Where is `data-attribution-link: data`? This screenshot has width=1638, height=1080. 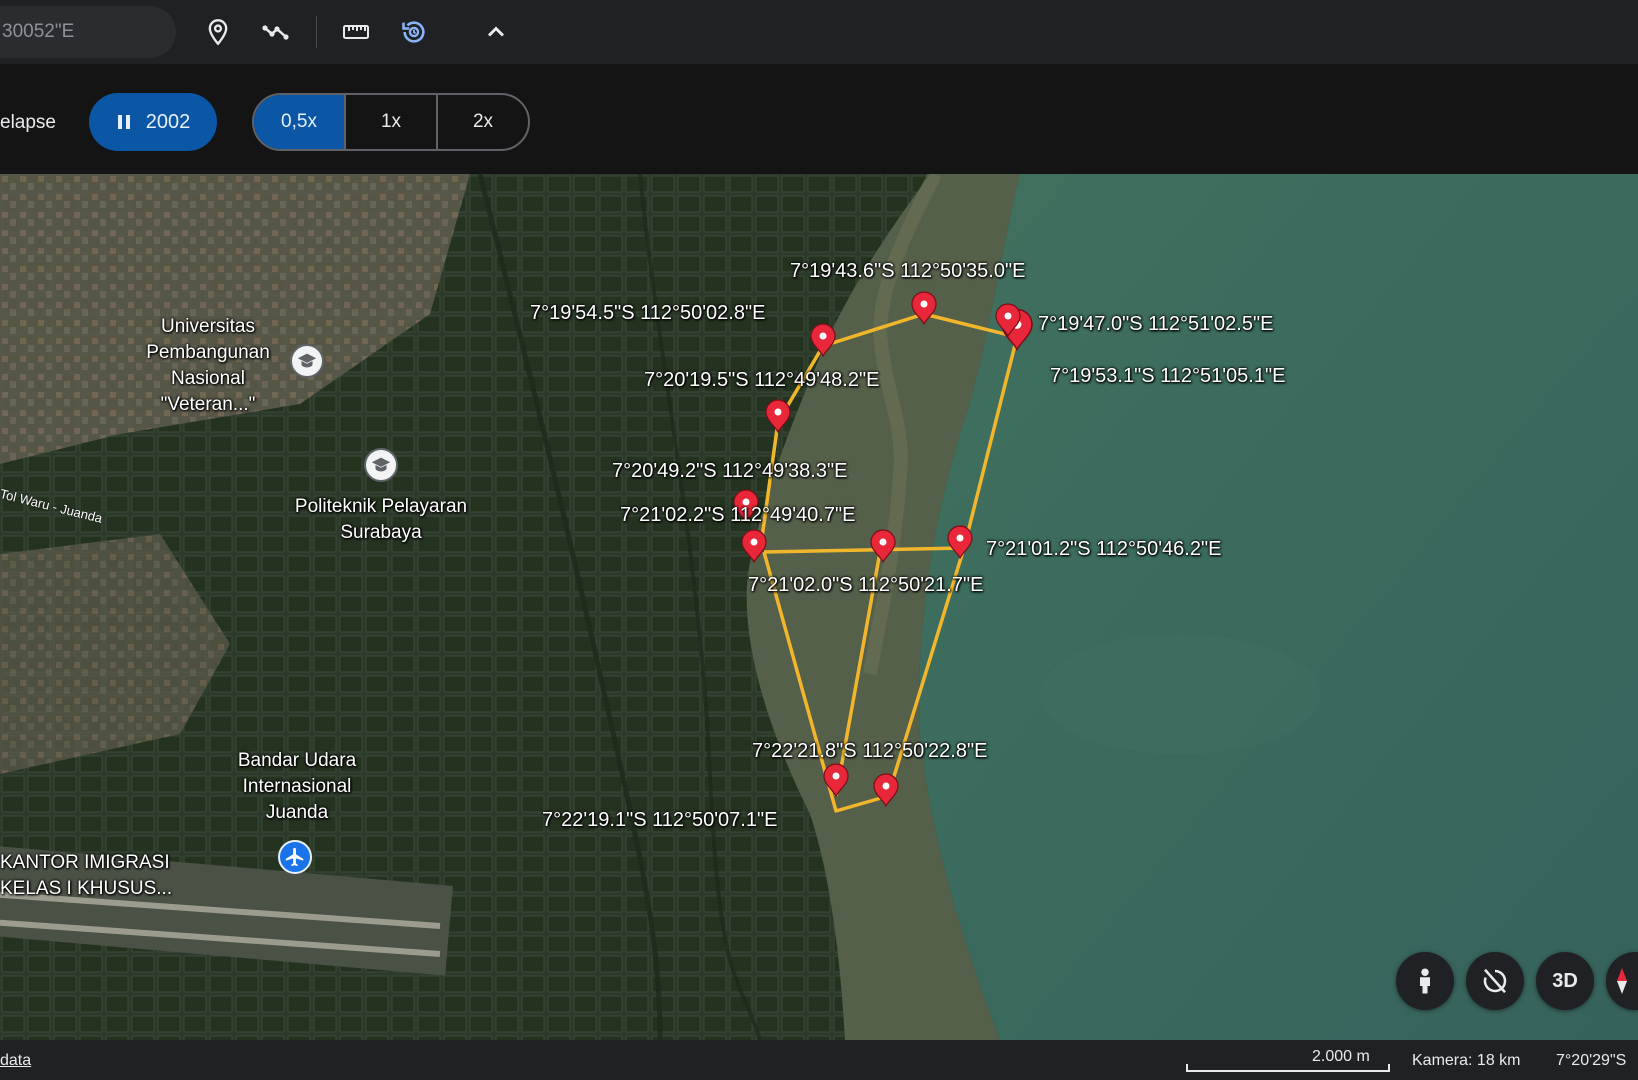
data-attribution-link: data is located at coordinates (15, 1061).